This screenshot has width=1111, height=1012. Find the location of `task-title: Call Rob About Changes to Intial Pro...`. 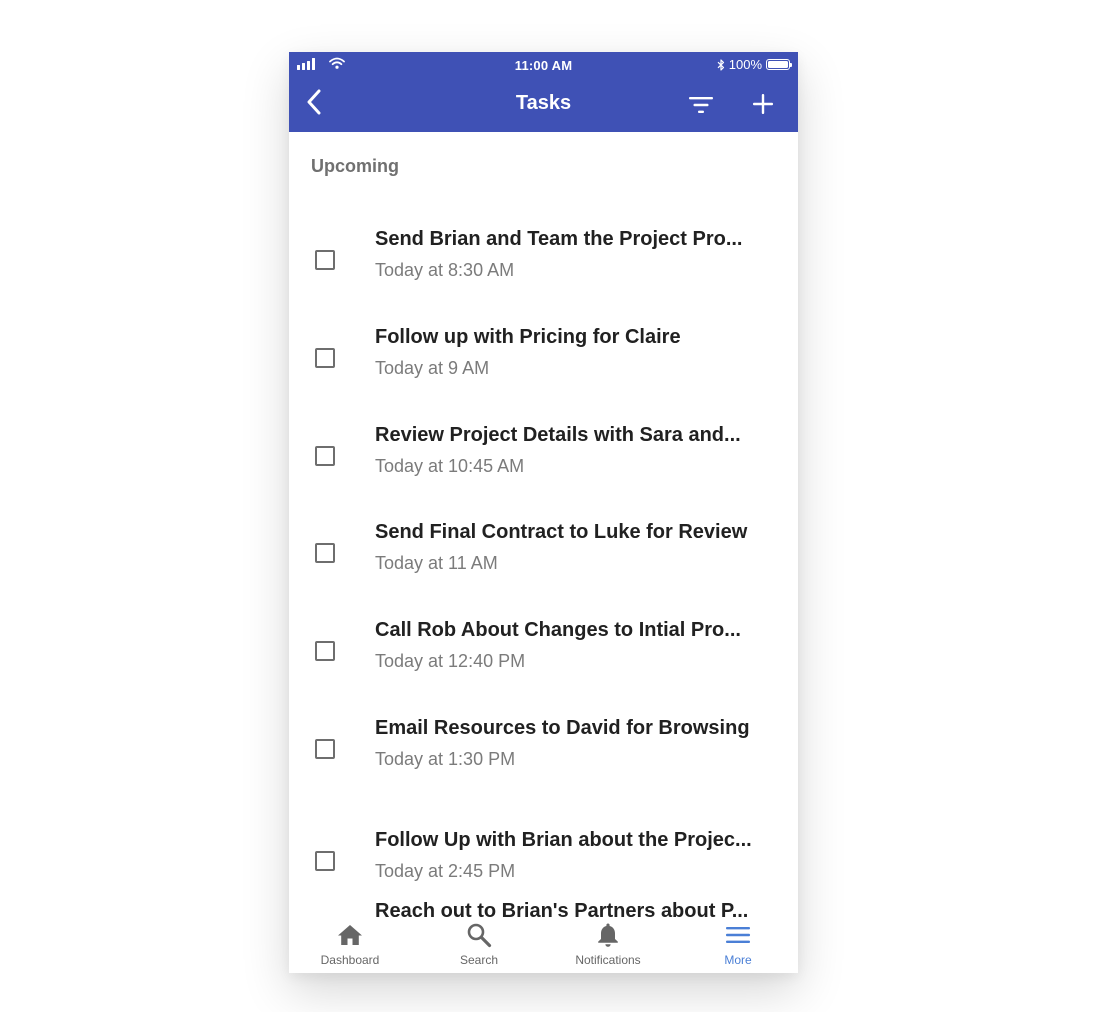

task-title: Call Rob About Changes to Intial Pro... is located at coordinates (558, 630).